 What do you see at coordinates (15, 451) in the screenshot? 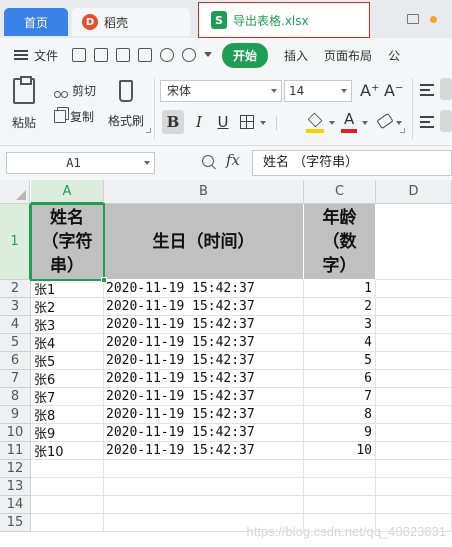
I see `row-header-11: 11` at bounding box center [15, 451].